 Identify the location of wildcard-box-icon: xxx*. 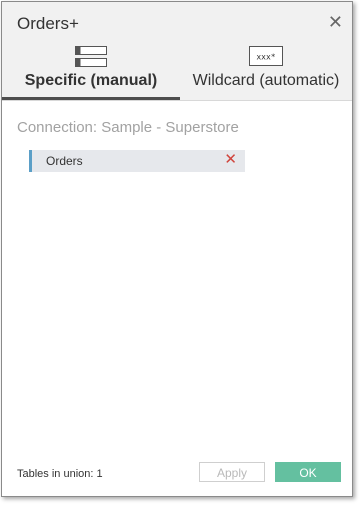
(266, 58).